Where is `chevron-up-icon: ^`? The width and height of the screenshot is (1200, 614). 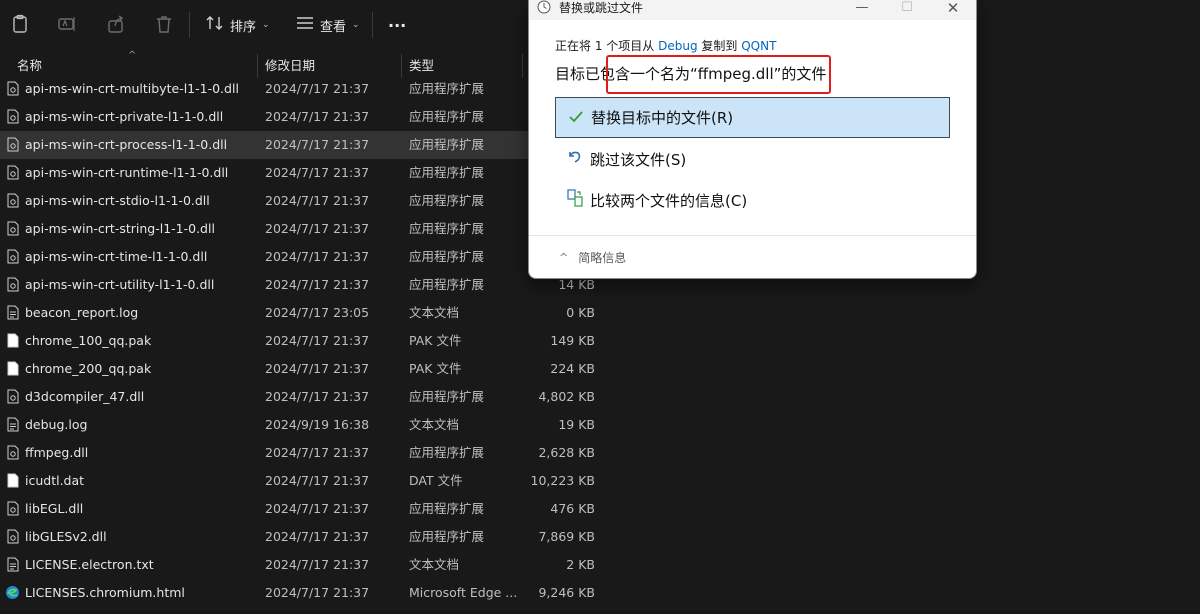
chevron-up-icon: ^ is located at coordinates (564, 257).